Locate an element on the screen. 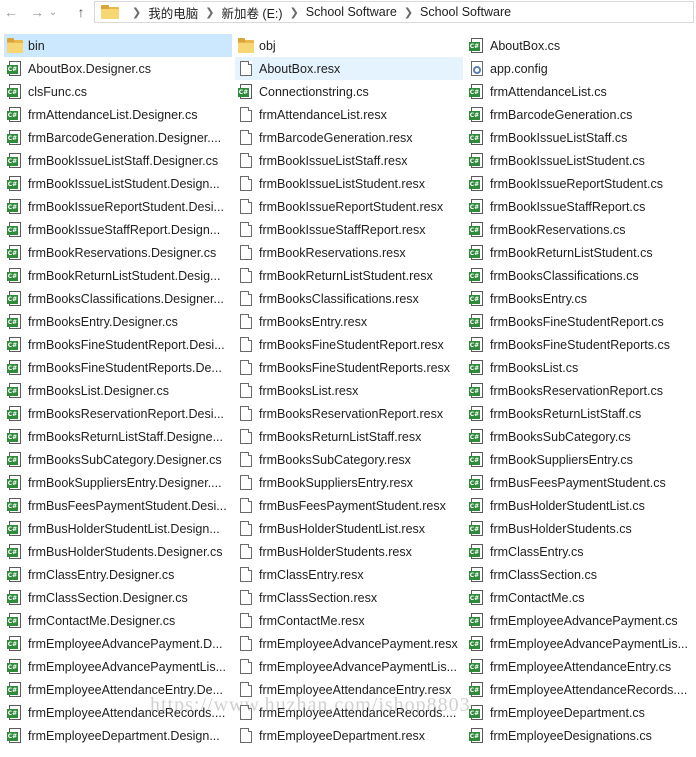 The height and width of the screenshot is (757, 696). file-item: frmBookReservations.resx is located at coordinates (349, 252).